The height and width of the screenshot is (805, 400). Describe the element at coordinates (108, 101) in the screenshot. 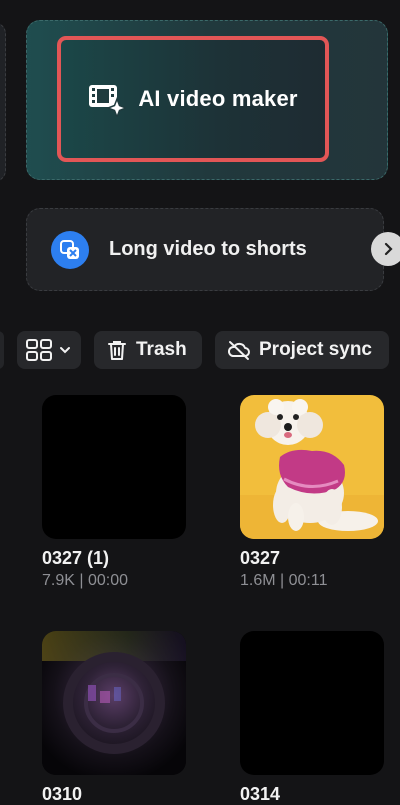

I see `film-sparkle-icon` at that location.